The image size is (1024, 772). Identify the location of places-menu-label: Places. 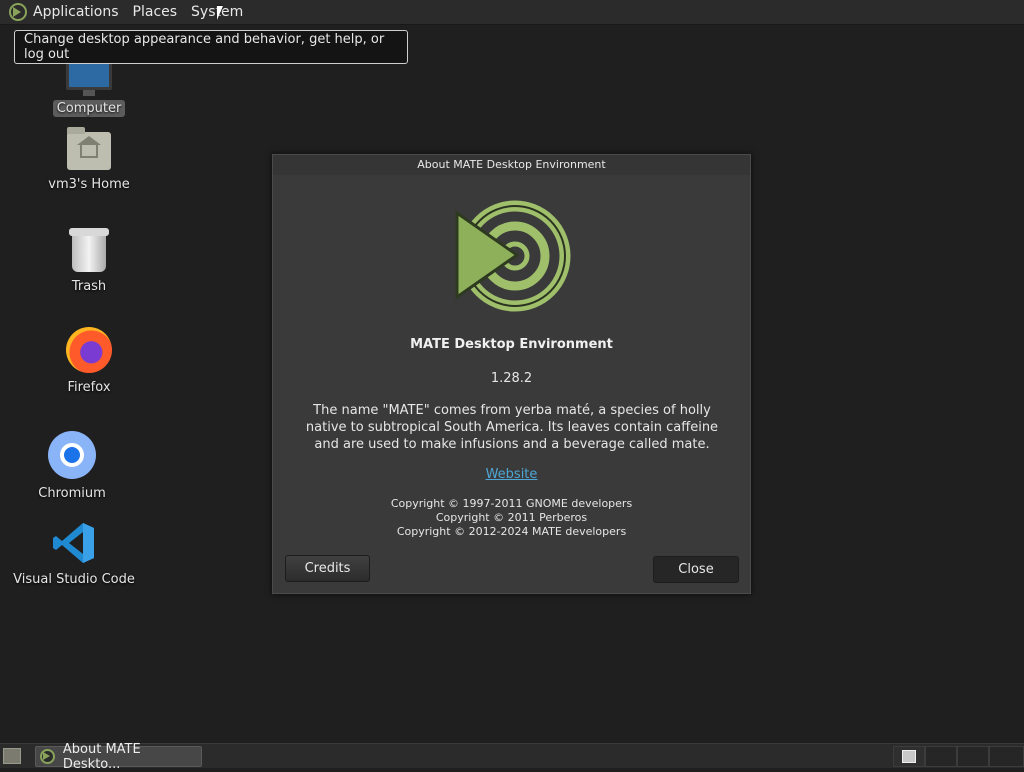
(155, 12).